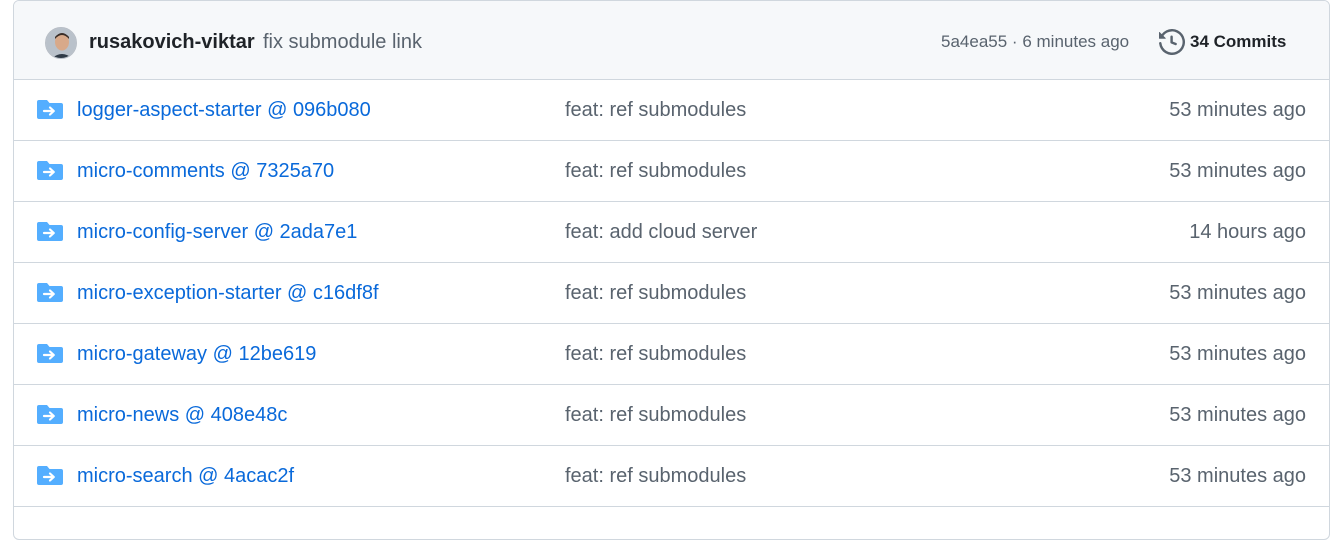  I want to click on commit-meta: 5a4ea55 · 6 minutes ago, so click(1035, 42).